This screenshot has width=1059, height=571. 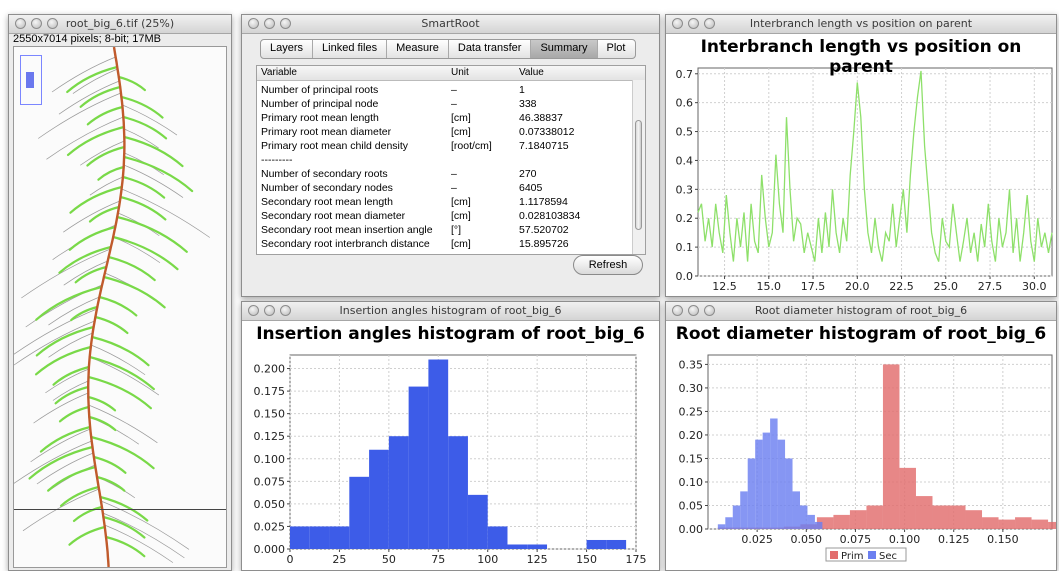 I want to click on column-header-unit: Unit, so click(x=460, y=72).